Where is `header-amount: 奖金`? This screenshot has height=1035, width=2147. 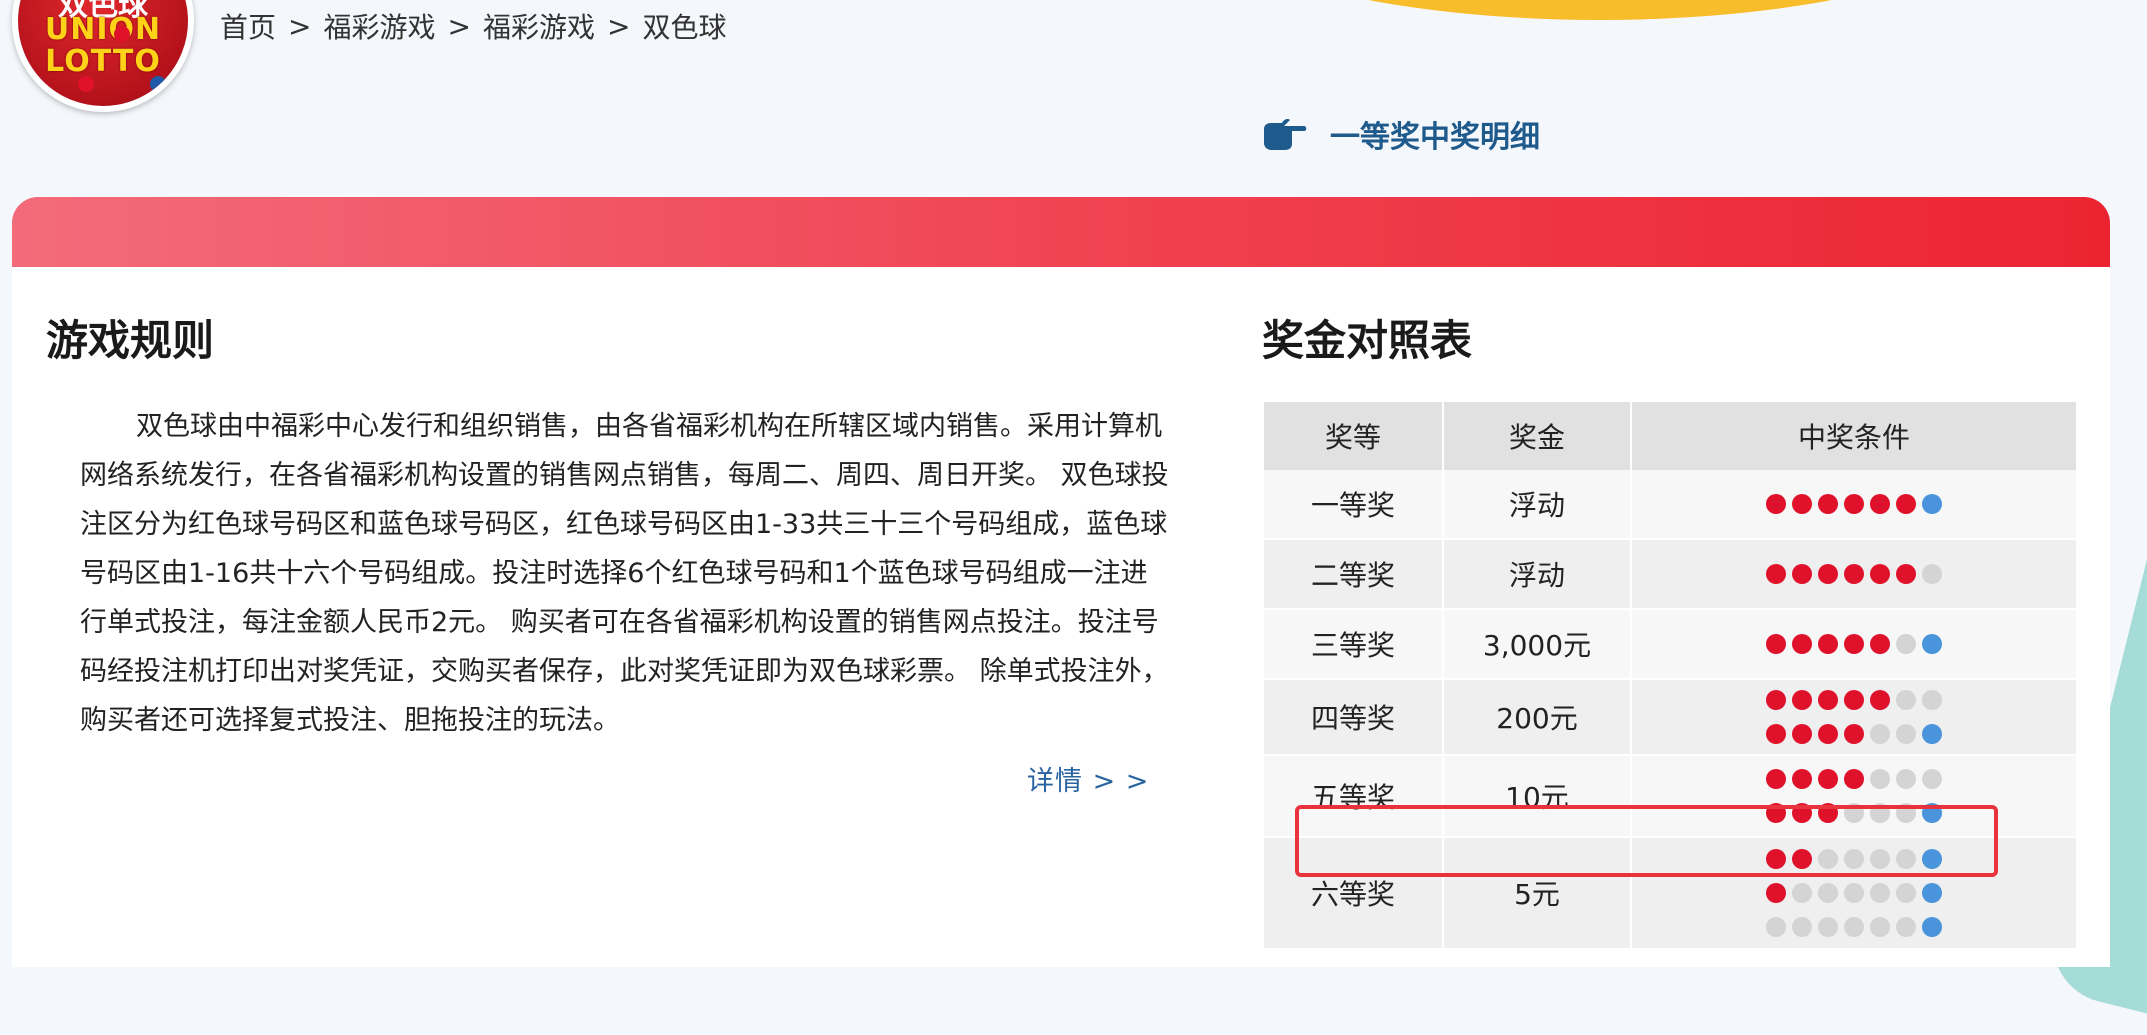 header-amount: 奖金 is located at coordinates (1537, 436).